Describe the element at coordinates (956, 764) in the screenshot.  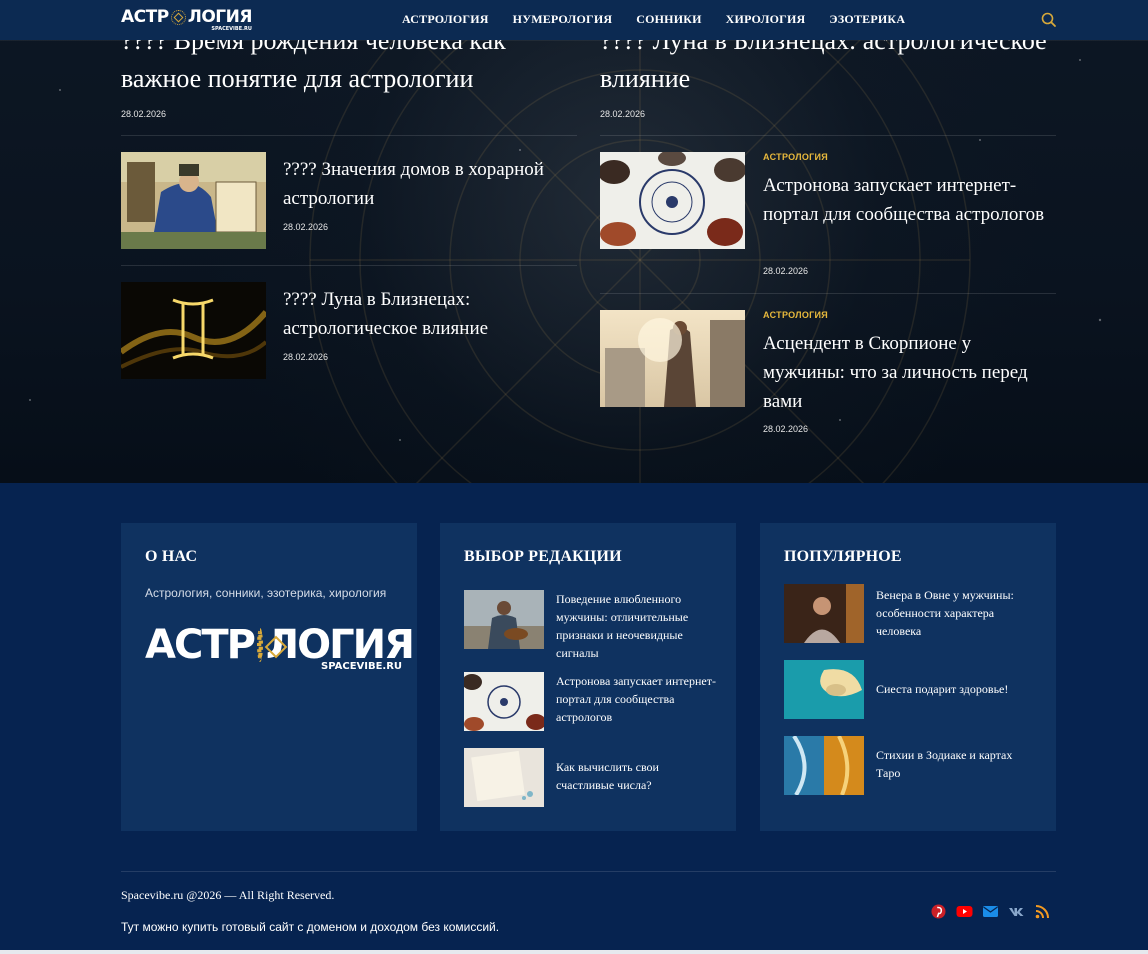
I see `item-title: Стихии в Зодиаке и картах Таро` at that location.